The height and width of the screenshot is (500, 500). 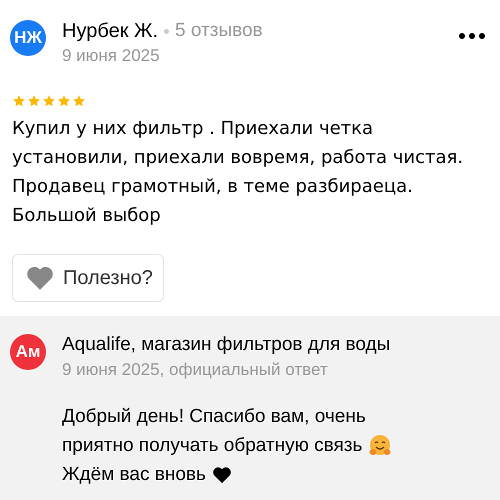 What do you see at coordinates (134, 475) in the screenshot?
I see `reply-text: Ждём вас вновь` at bounding box center [134, 475].